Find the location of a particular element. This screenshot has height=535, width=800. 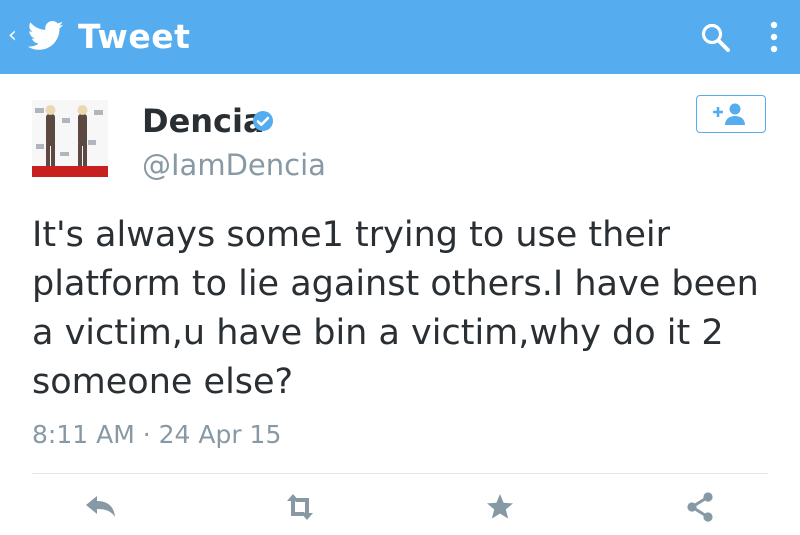

app-bar: ‹ Tweet is located at coordinates (400, 37).